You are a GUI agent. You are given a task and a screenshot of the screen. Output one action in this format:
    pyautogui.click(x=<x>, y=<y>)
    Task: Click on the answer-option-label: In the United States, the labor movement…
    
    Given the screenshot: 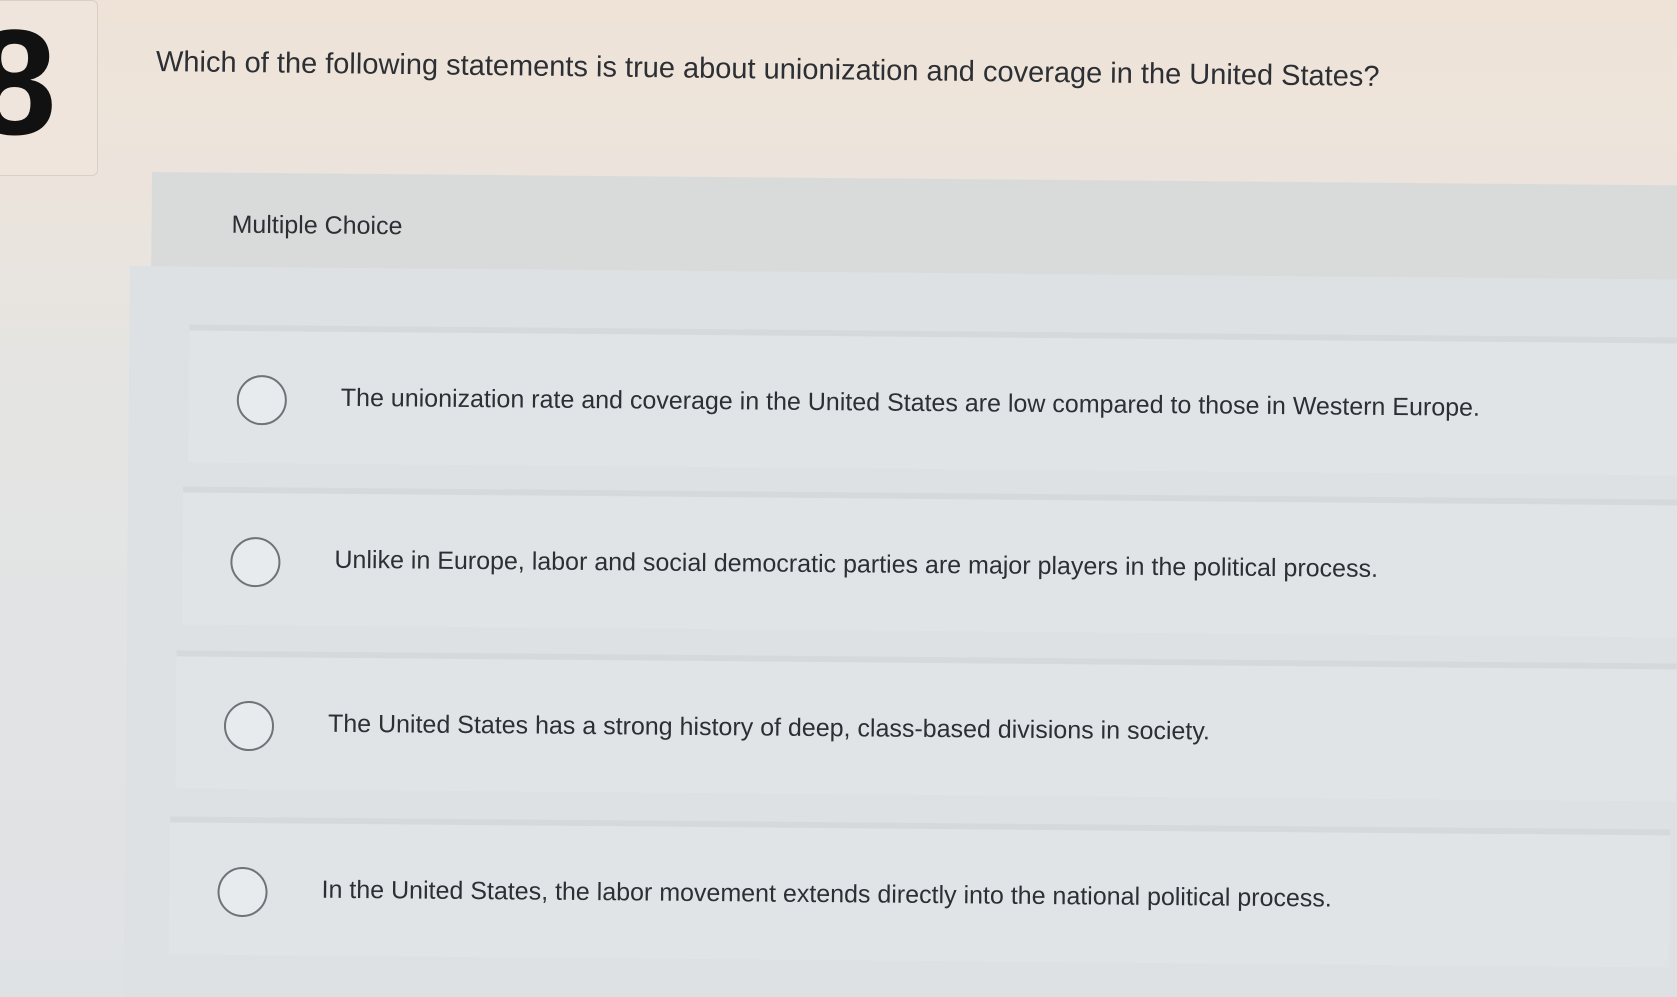 What is the action you would take?
    pyautogui.click(x=826, y=895)
    